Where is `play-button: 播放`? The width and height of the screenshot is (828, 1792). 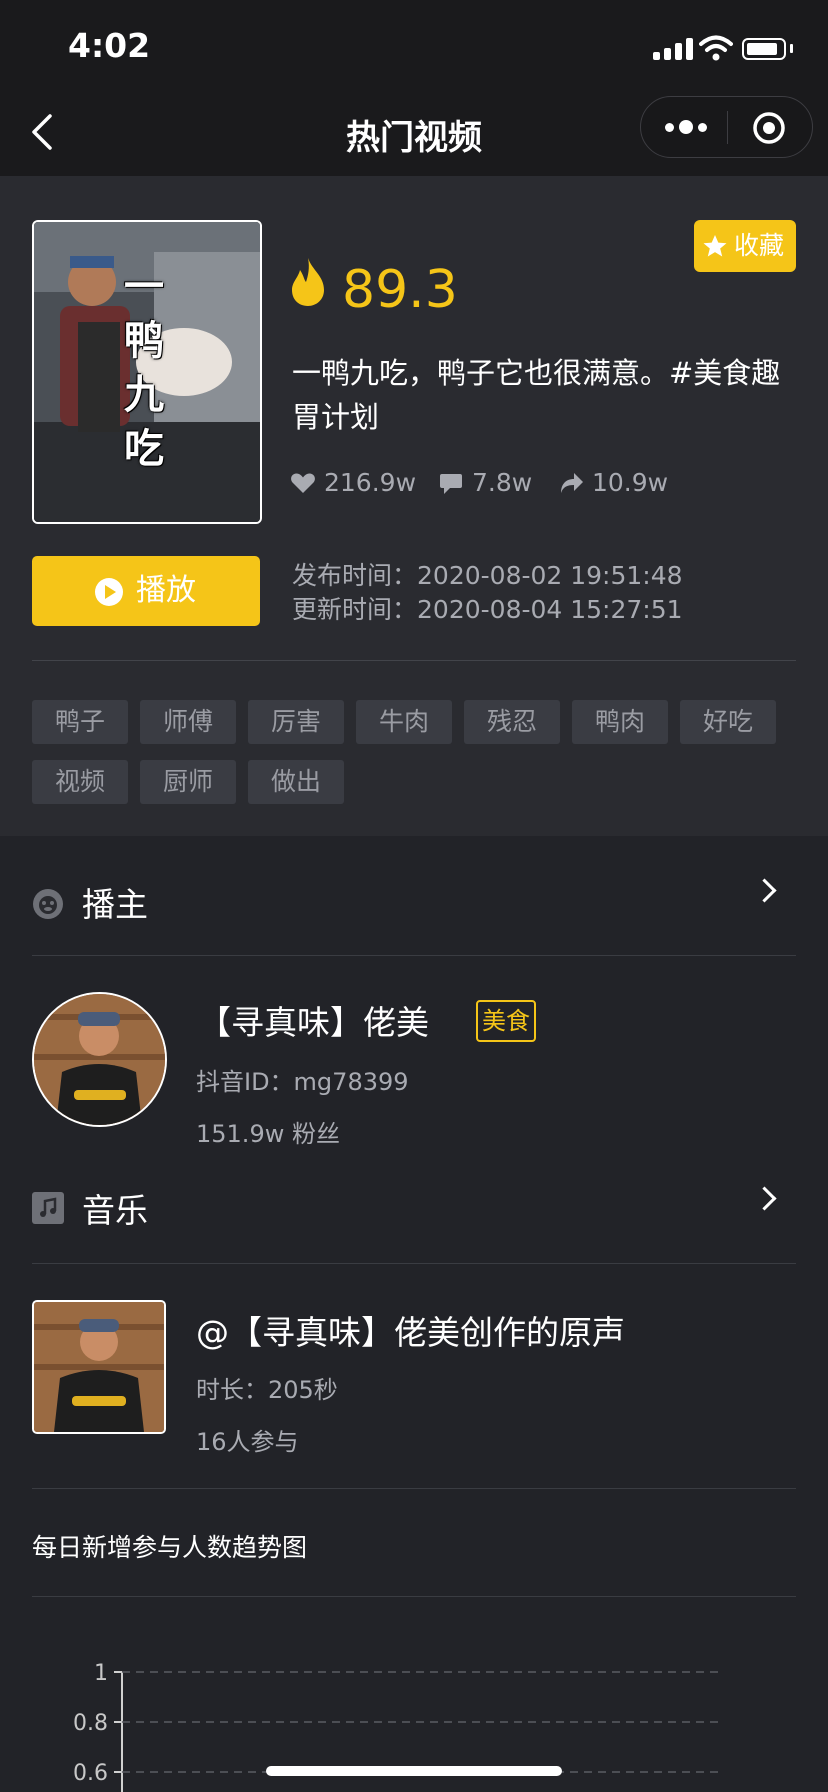
play-button: 播放 is located at coordinates (146, 591).